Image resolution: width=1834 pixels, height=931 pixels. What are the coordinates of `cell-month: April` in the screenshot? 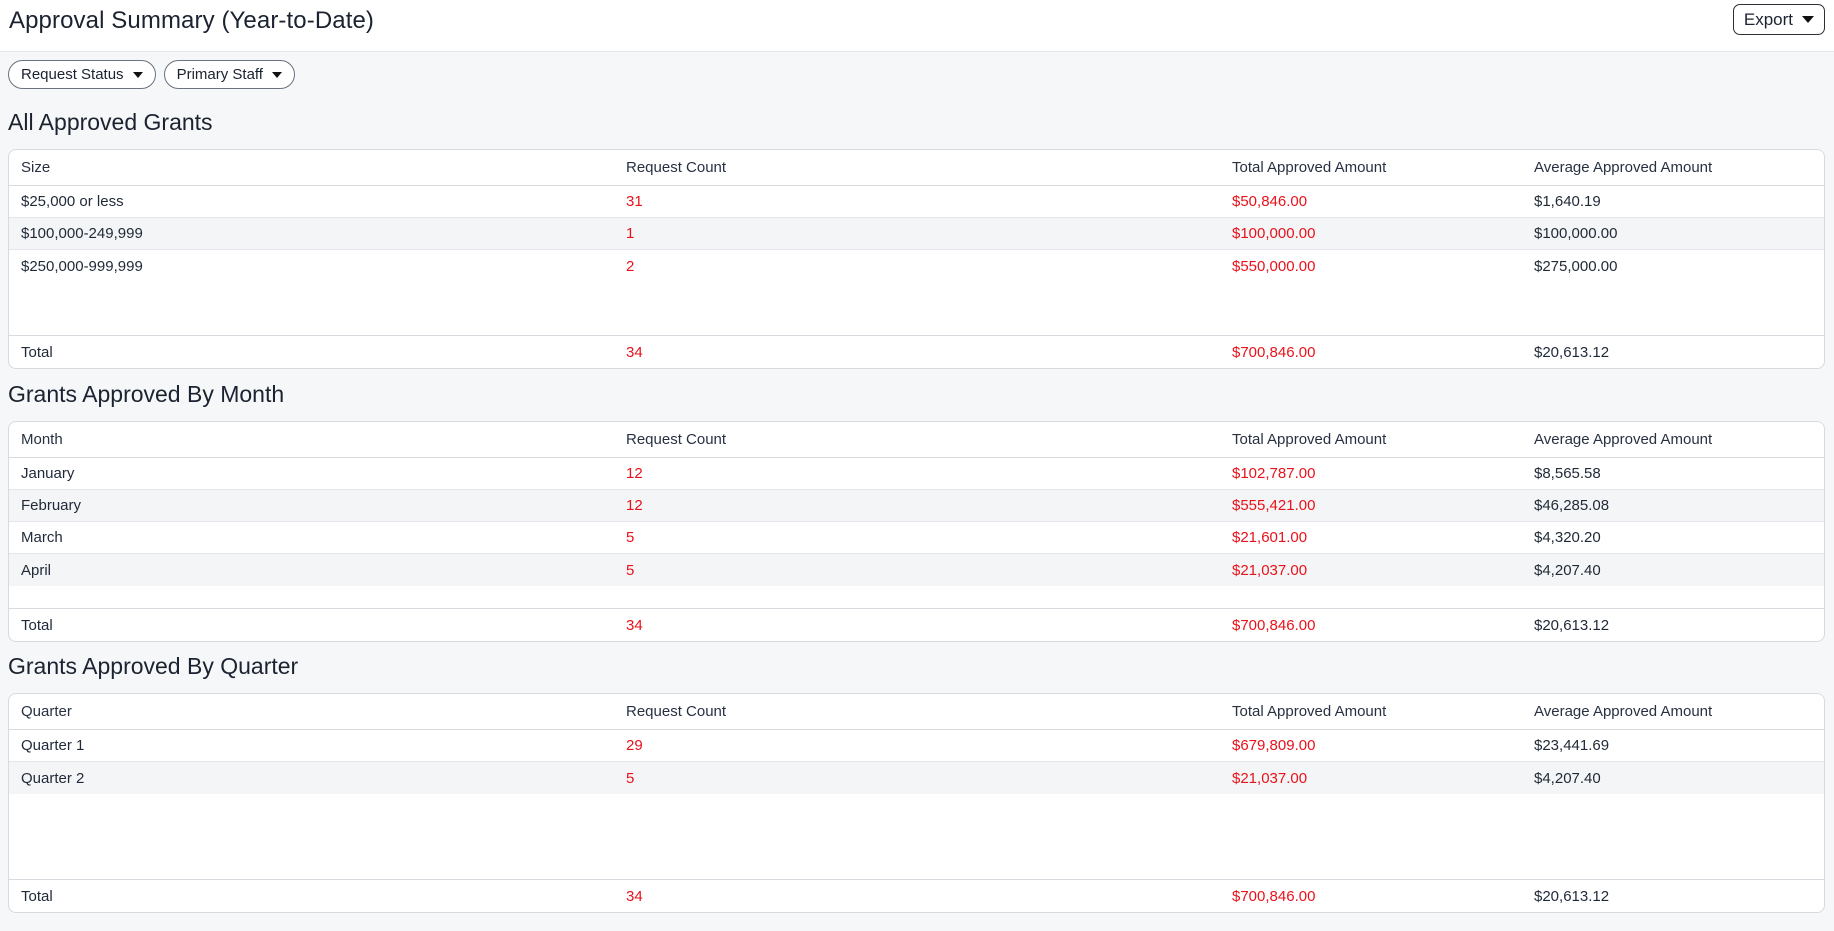 It's located at (36, 570).